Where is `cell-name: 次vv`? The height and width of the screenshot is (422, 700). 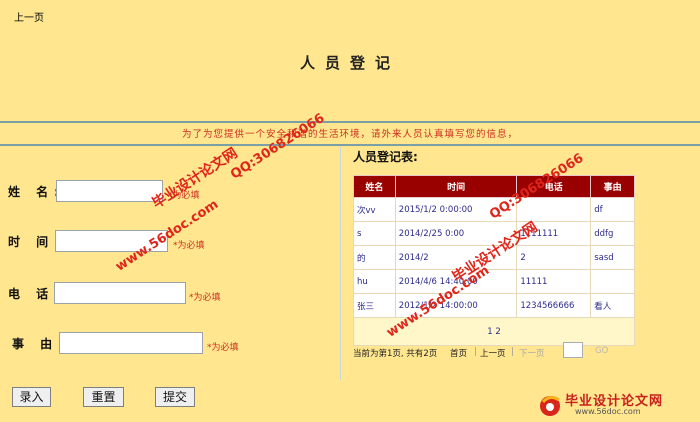
cell-name: 次vv is located at coordinates (374, 209).